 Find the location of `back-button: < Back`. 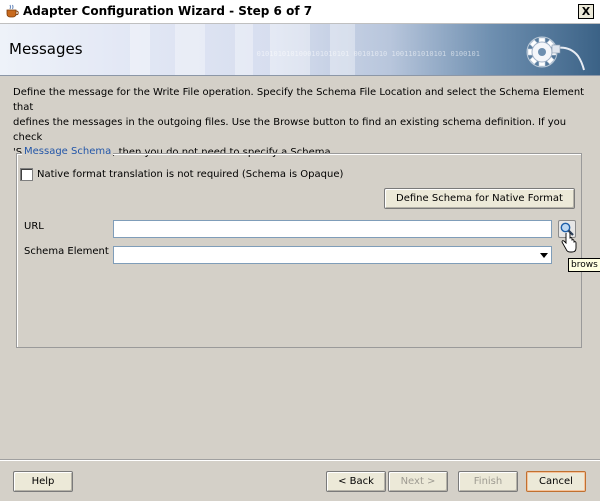

back-button: < Back is located at coordinates (356, 481).